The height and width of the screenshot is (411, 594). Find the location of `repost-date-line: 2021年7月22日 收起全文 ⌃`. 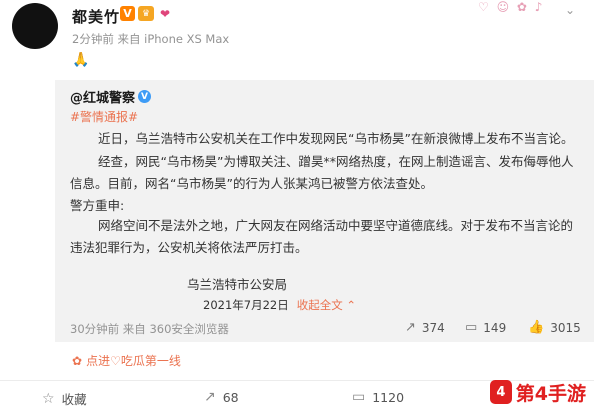

repost-date-line: 2021年7月22日 收起全文 ⌃ is located at coordinates (279, 305).